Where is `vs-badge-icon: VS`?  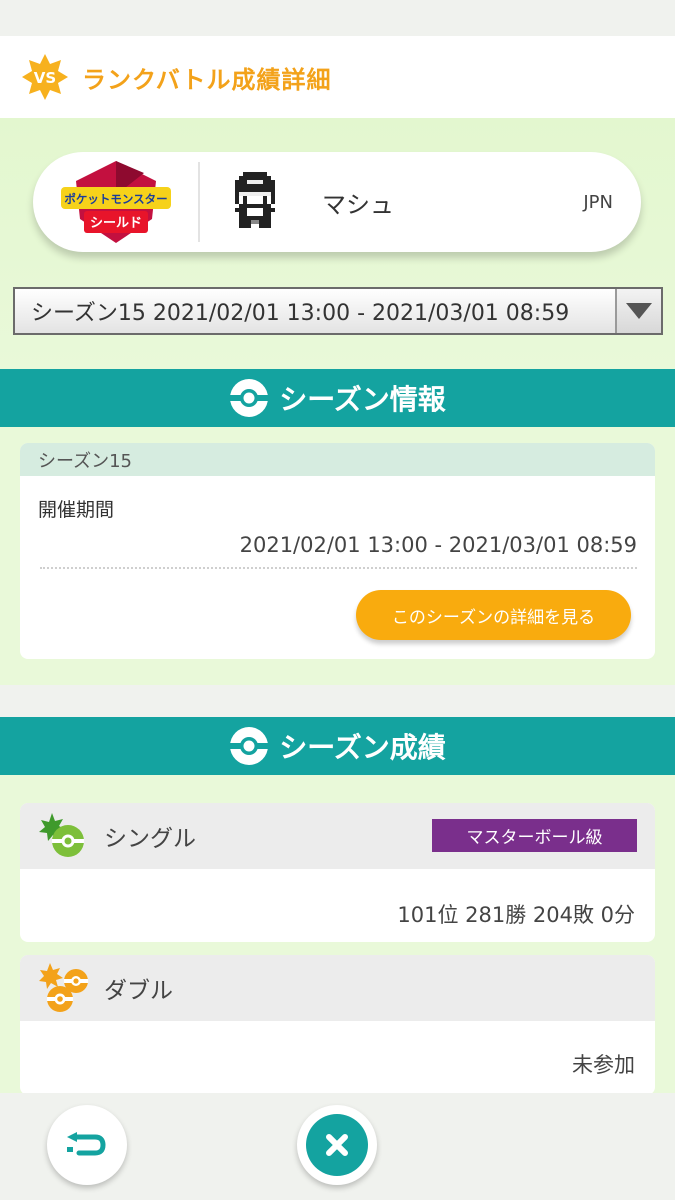
vs-badge-icon: VS is located at coordinates (45, 77).